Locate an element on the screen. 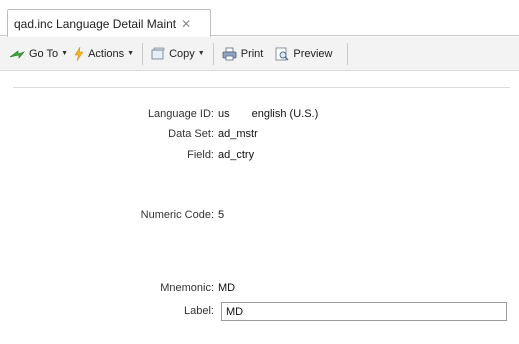 This screenshot has height=344, width=519. print-button: Print is located at coordinates (243, 54).